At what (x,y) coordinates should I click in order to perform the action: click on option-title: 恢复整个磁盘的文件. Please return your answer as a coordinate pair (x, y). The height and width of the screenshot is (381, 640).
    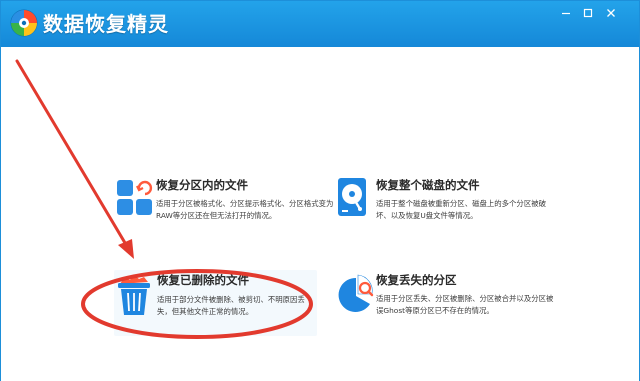
    Looking at the image, I should click on (428, 185).